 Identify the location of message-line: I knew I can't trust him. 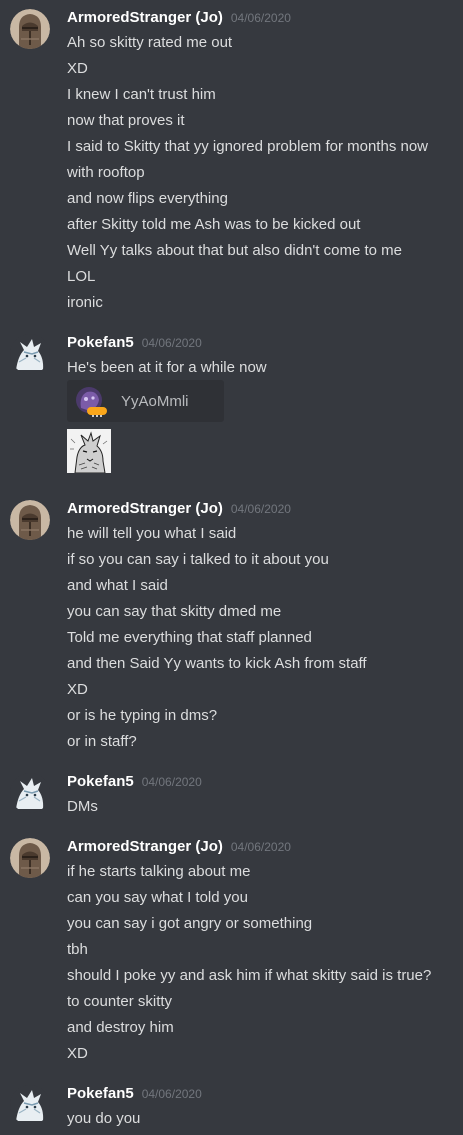
(141, 94).